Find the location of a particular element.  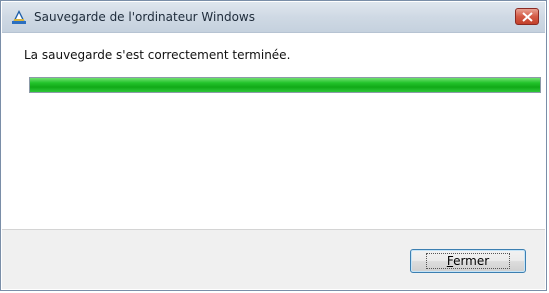

close-button-label: Fermer is located at coordinates (468, 260).